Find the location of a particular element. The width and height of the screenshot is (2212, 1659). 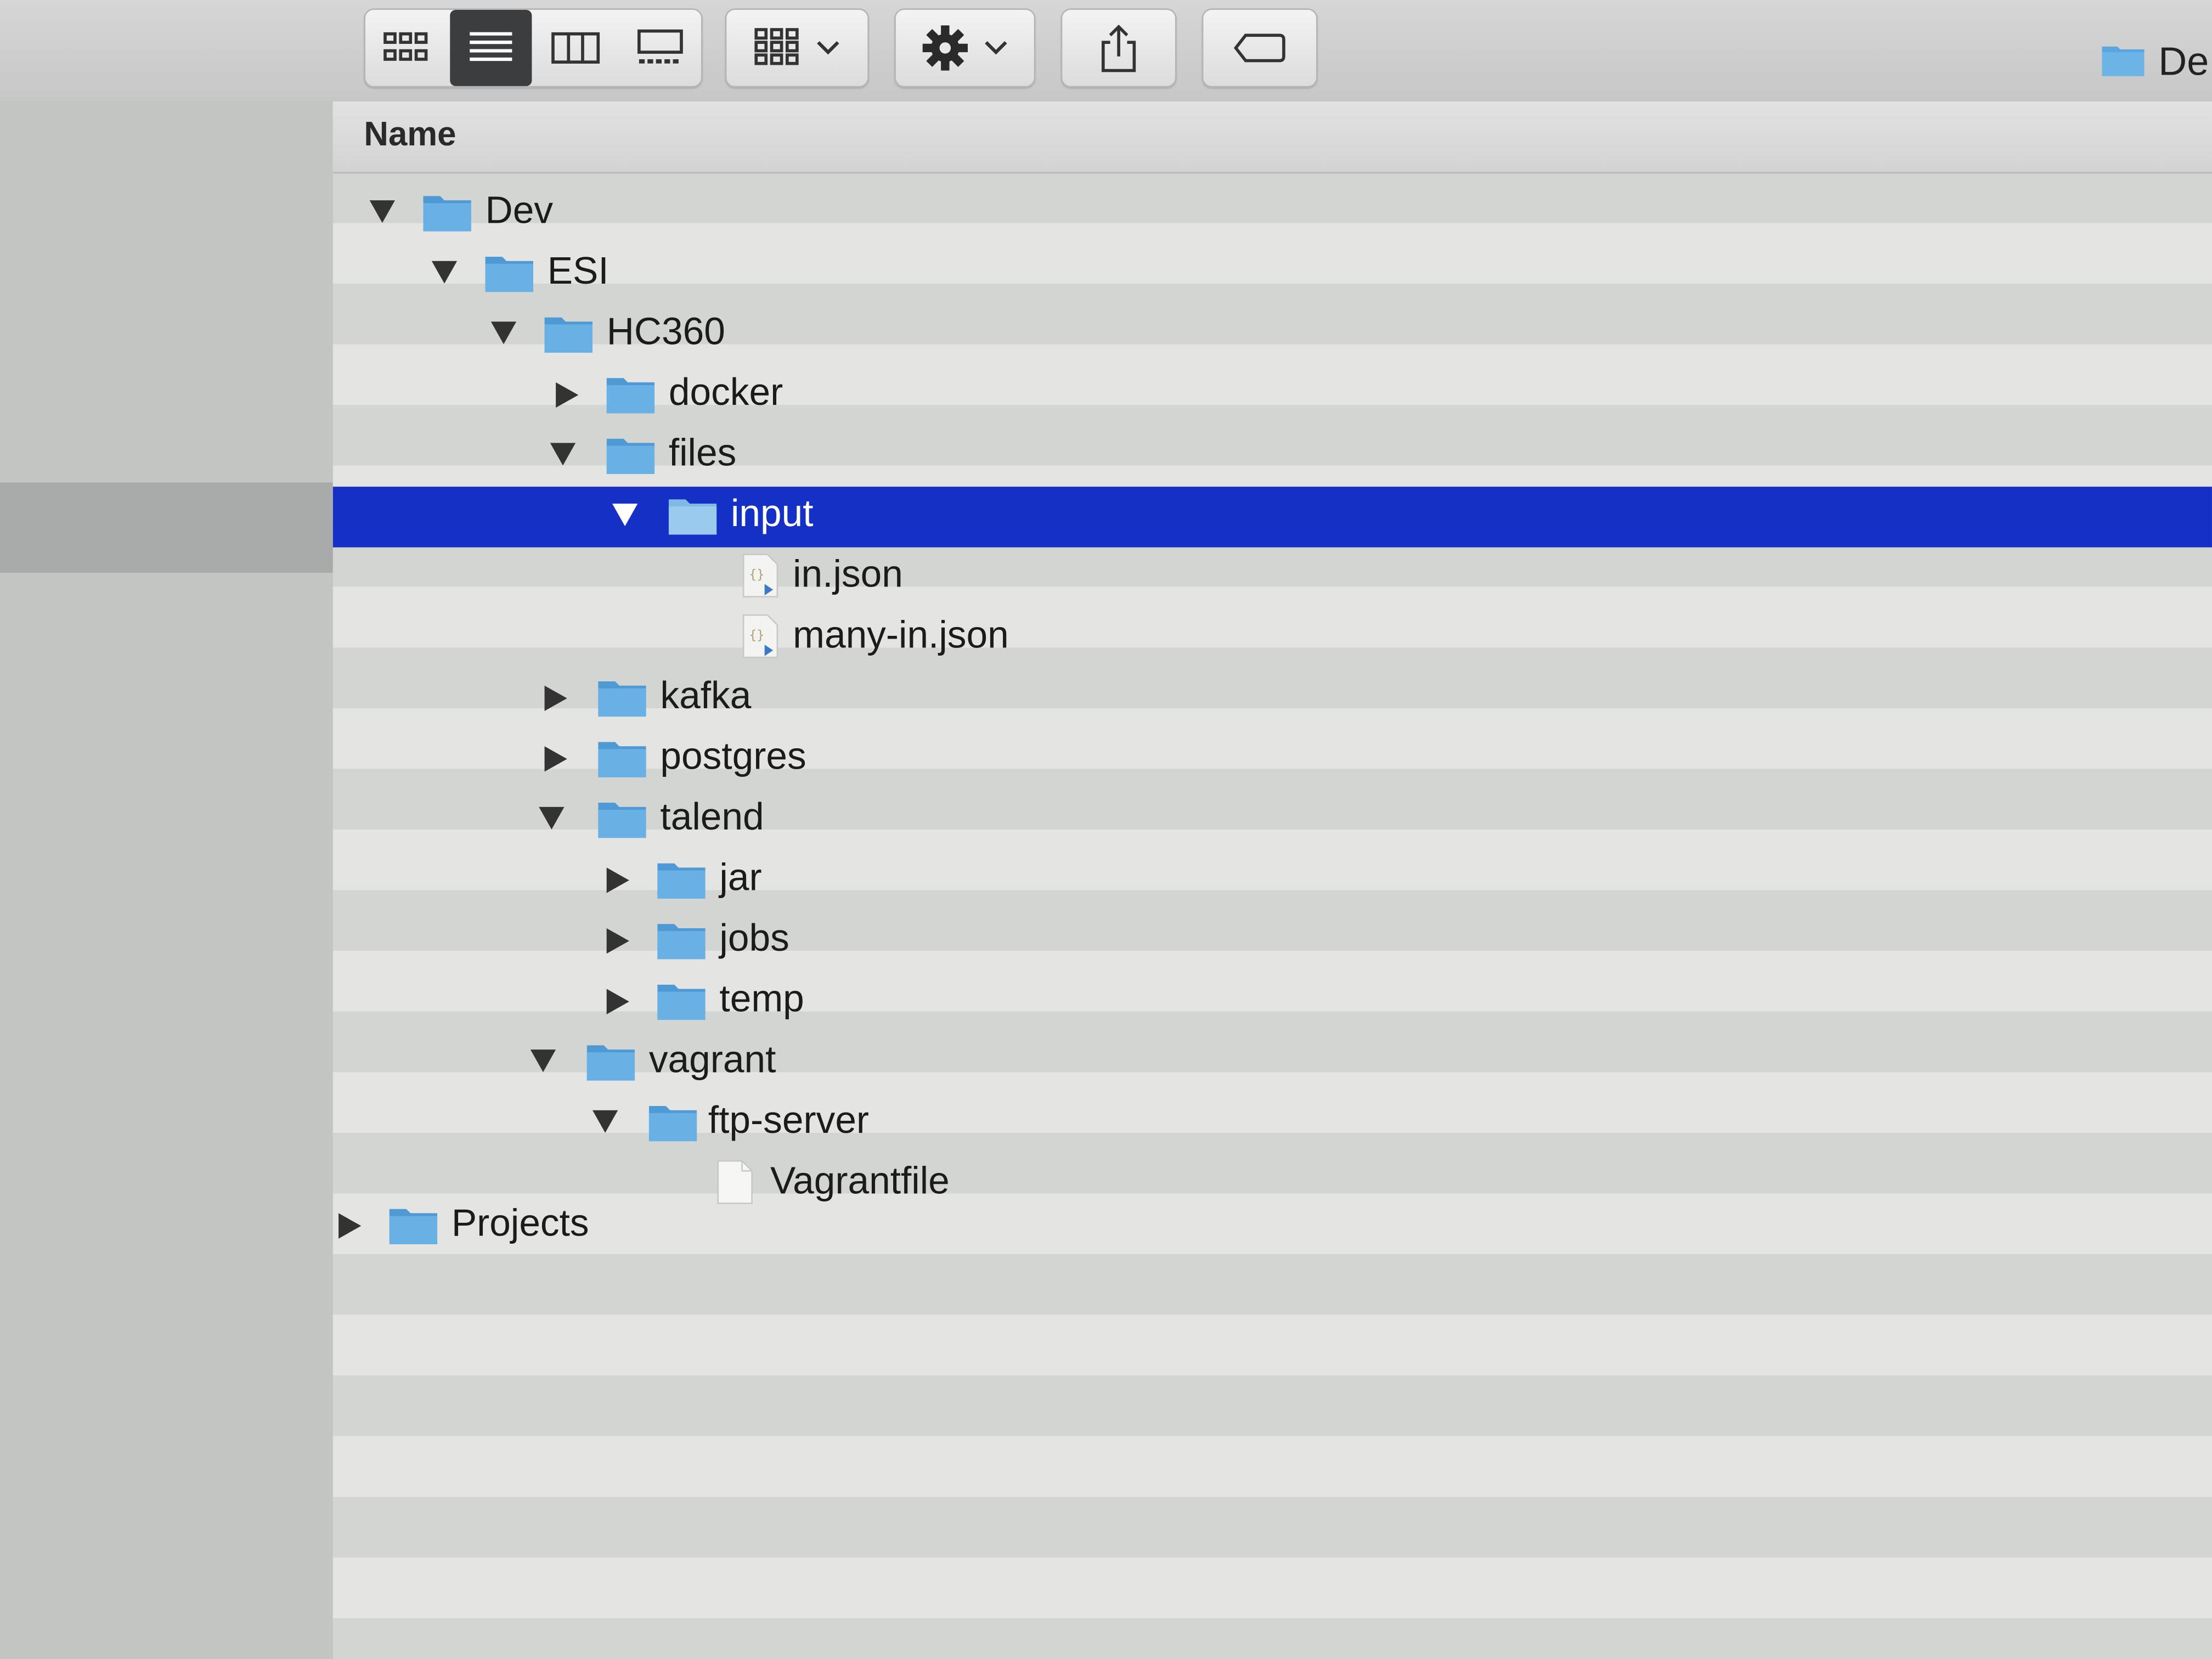

tree-row-label: Projects is located at coordinates (520, 1222).